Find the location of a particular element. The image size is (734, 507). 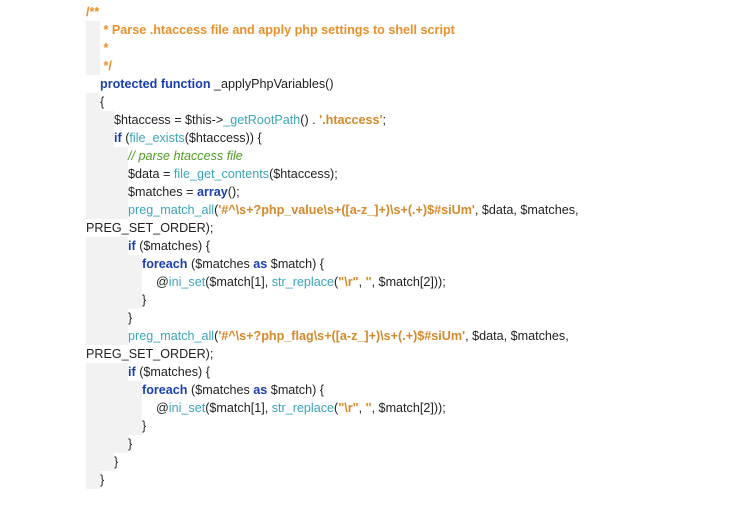

function-token: file_get_contents is located at coordinates (221, 174).